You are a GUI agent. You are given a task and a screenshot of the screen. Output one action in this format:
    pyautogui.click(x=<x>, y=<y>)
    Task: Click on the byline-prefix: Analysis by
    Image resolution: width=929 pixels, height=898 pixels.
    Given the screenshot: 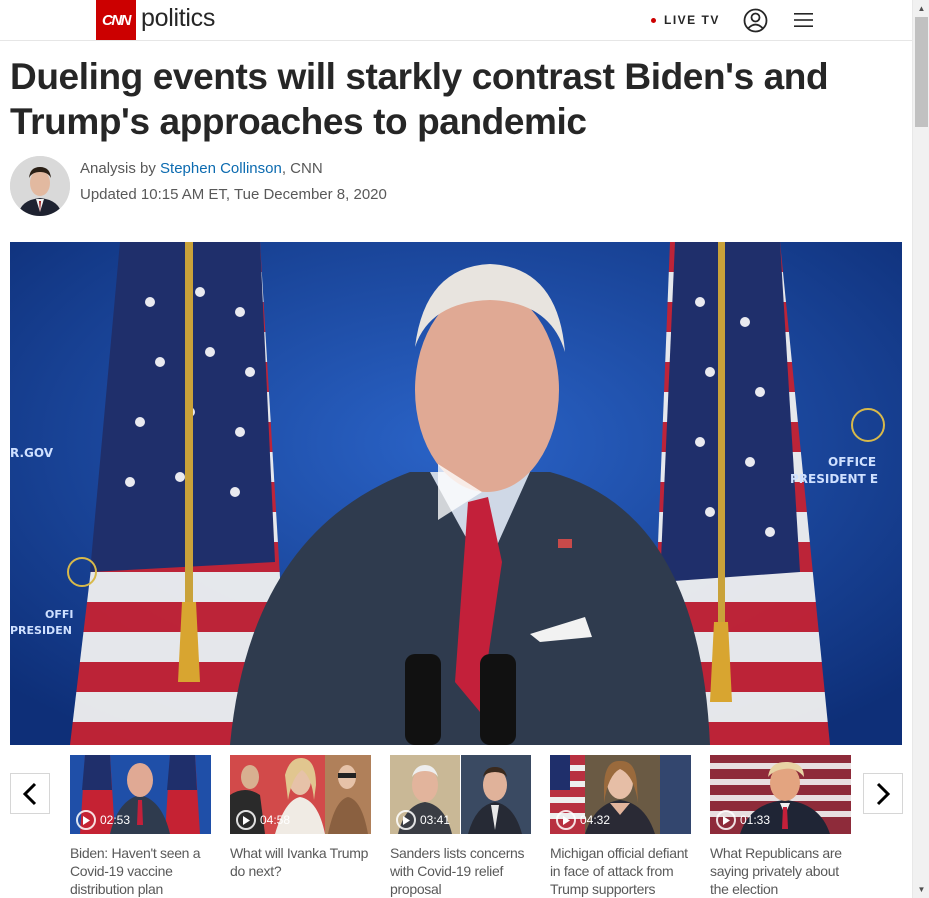 What is the action you would take?
    pyautogui.click(x=118, y=168)
    